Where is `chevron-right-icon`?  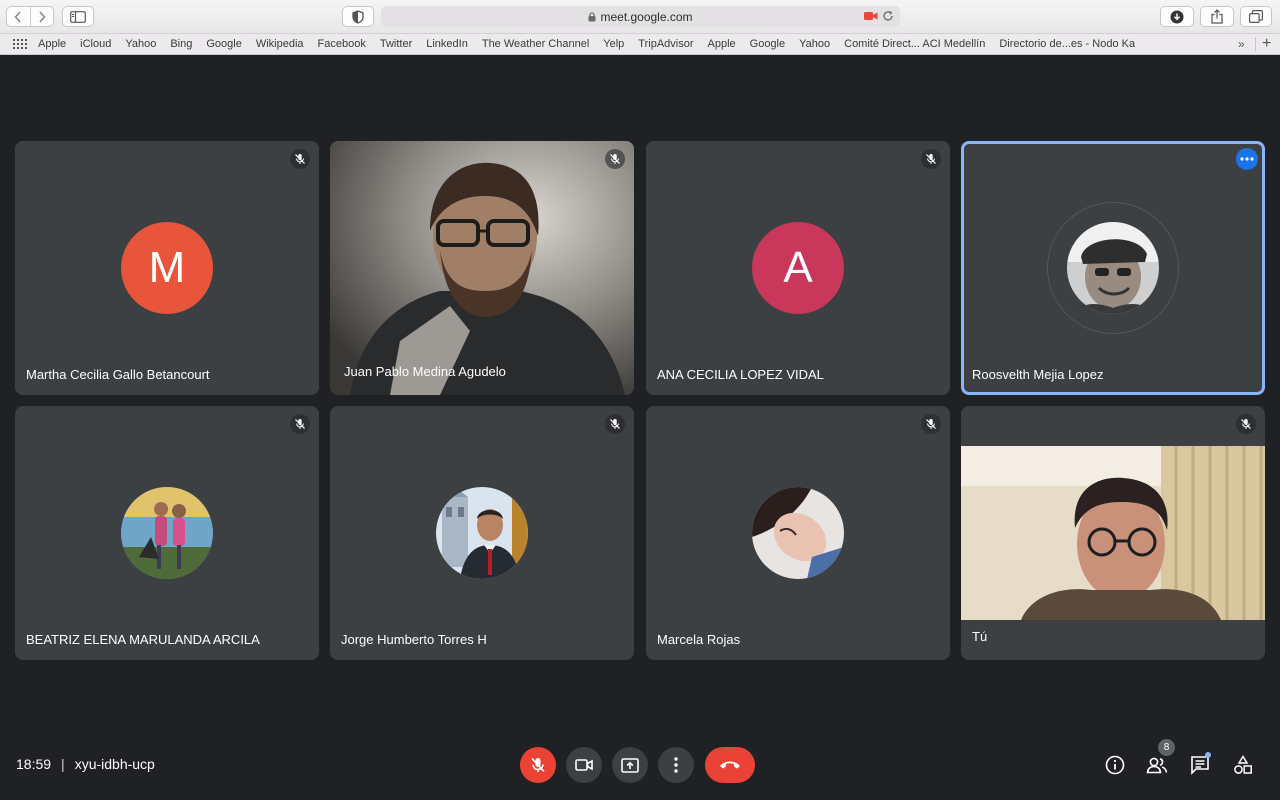 chevron-right-icon is located at coordinates (42, 16).